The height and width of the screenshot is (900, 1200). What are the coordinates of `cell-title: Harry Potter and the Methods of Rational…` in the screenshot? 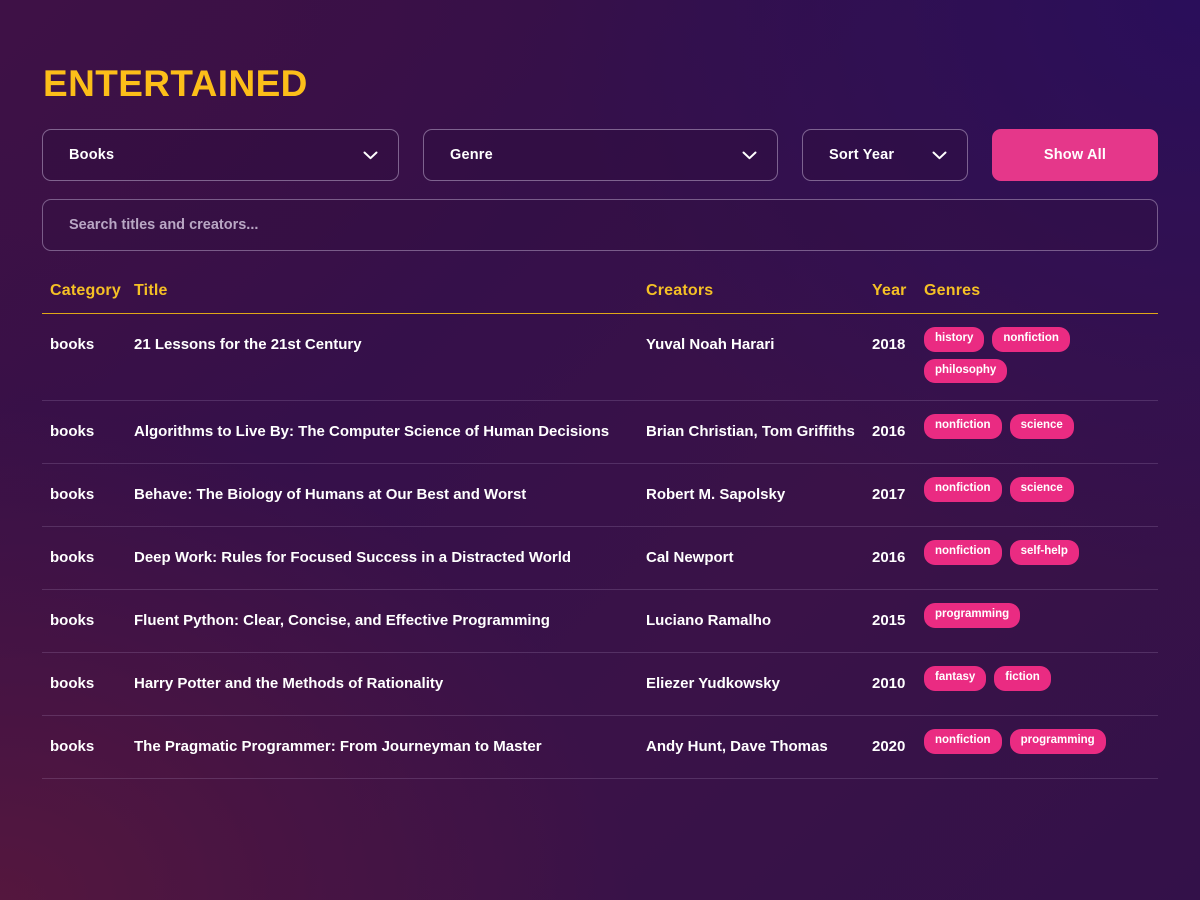 It's located at (390, 684).